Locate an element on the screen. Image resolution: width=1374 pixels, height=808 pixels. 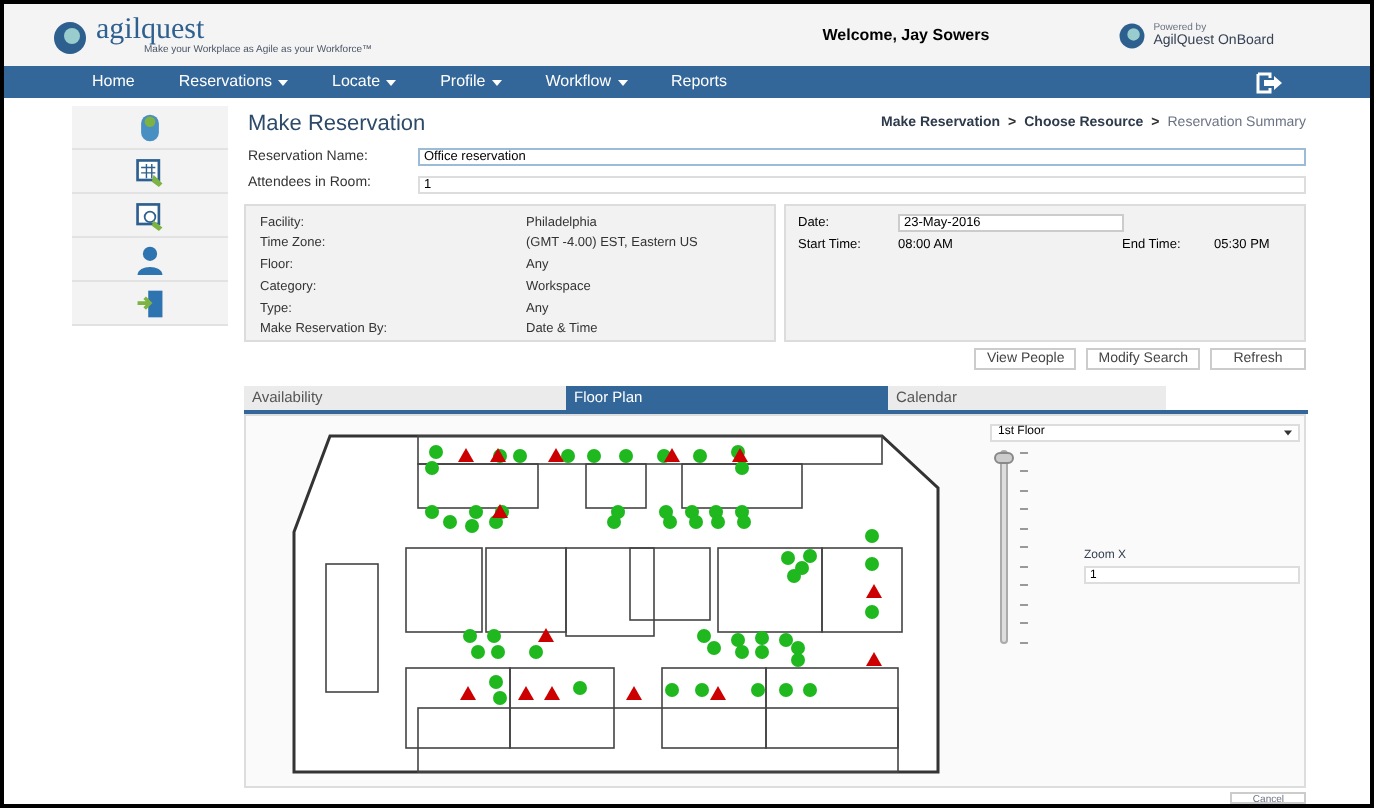
welcome-text: Welcome, Jay Sowers is located at coordinates (906, 35).